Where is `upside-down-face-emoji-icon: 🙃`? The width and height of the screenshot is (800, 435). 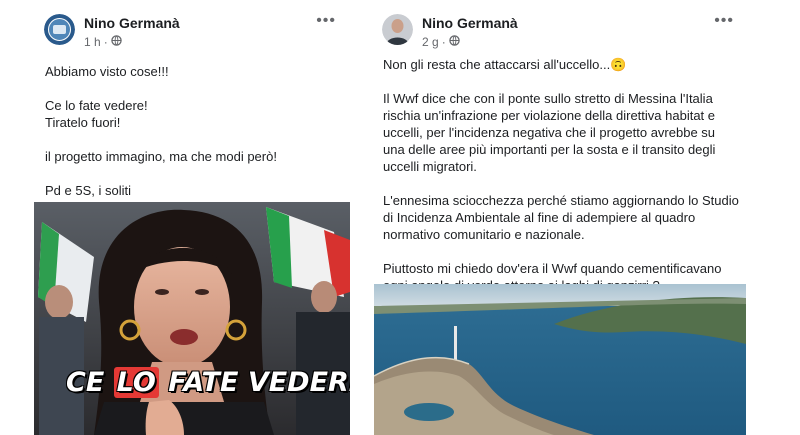
upside-down-face-emoji-icon: 🙃 is located at coordinates (618, 64).